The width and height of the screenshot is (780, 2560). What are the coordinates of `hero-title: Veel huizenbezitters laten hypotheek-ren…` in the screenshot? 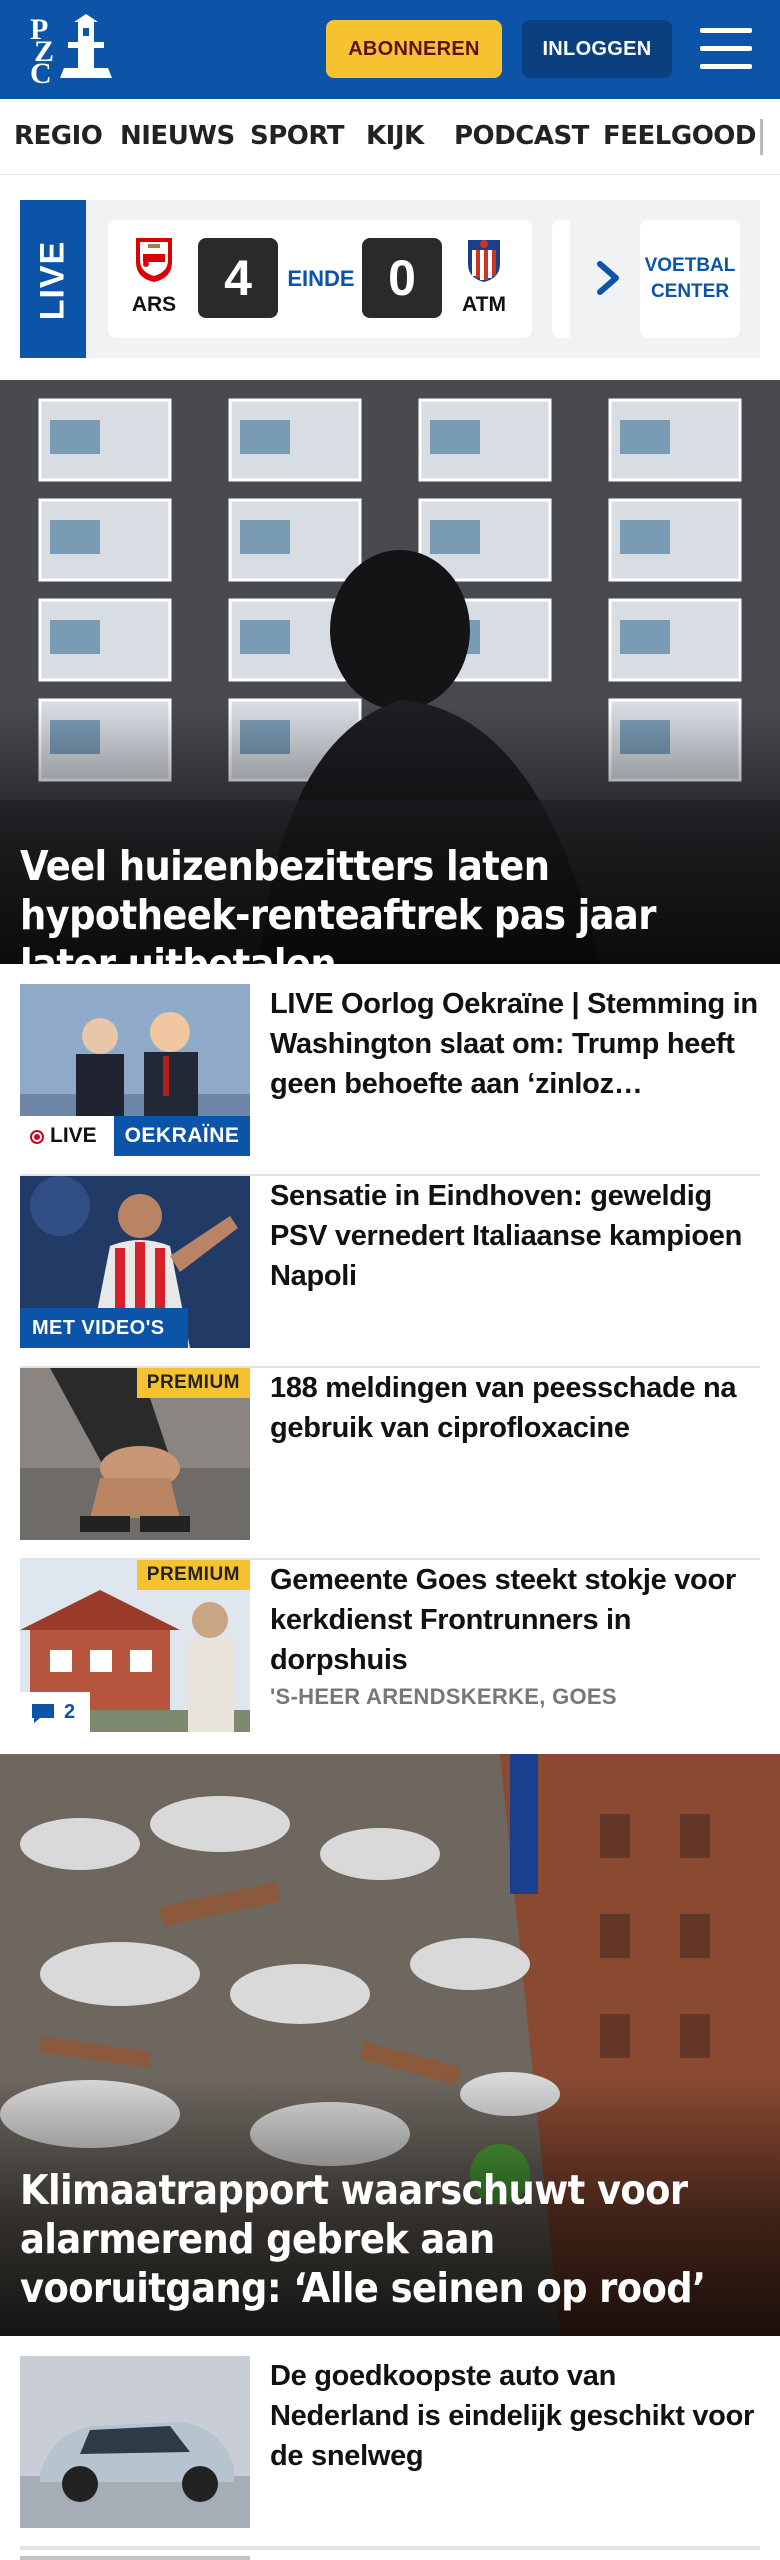 It's located at (390, 903).